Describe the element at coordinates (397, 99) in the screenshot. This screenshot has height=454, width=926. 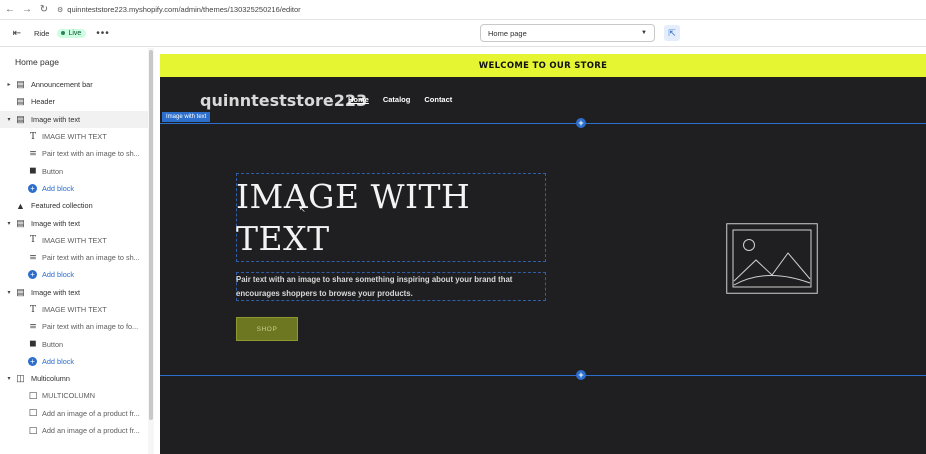
I see `nav-link-catalog: Catalog` at that location.